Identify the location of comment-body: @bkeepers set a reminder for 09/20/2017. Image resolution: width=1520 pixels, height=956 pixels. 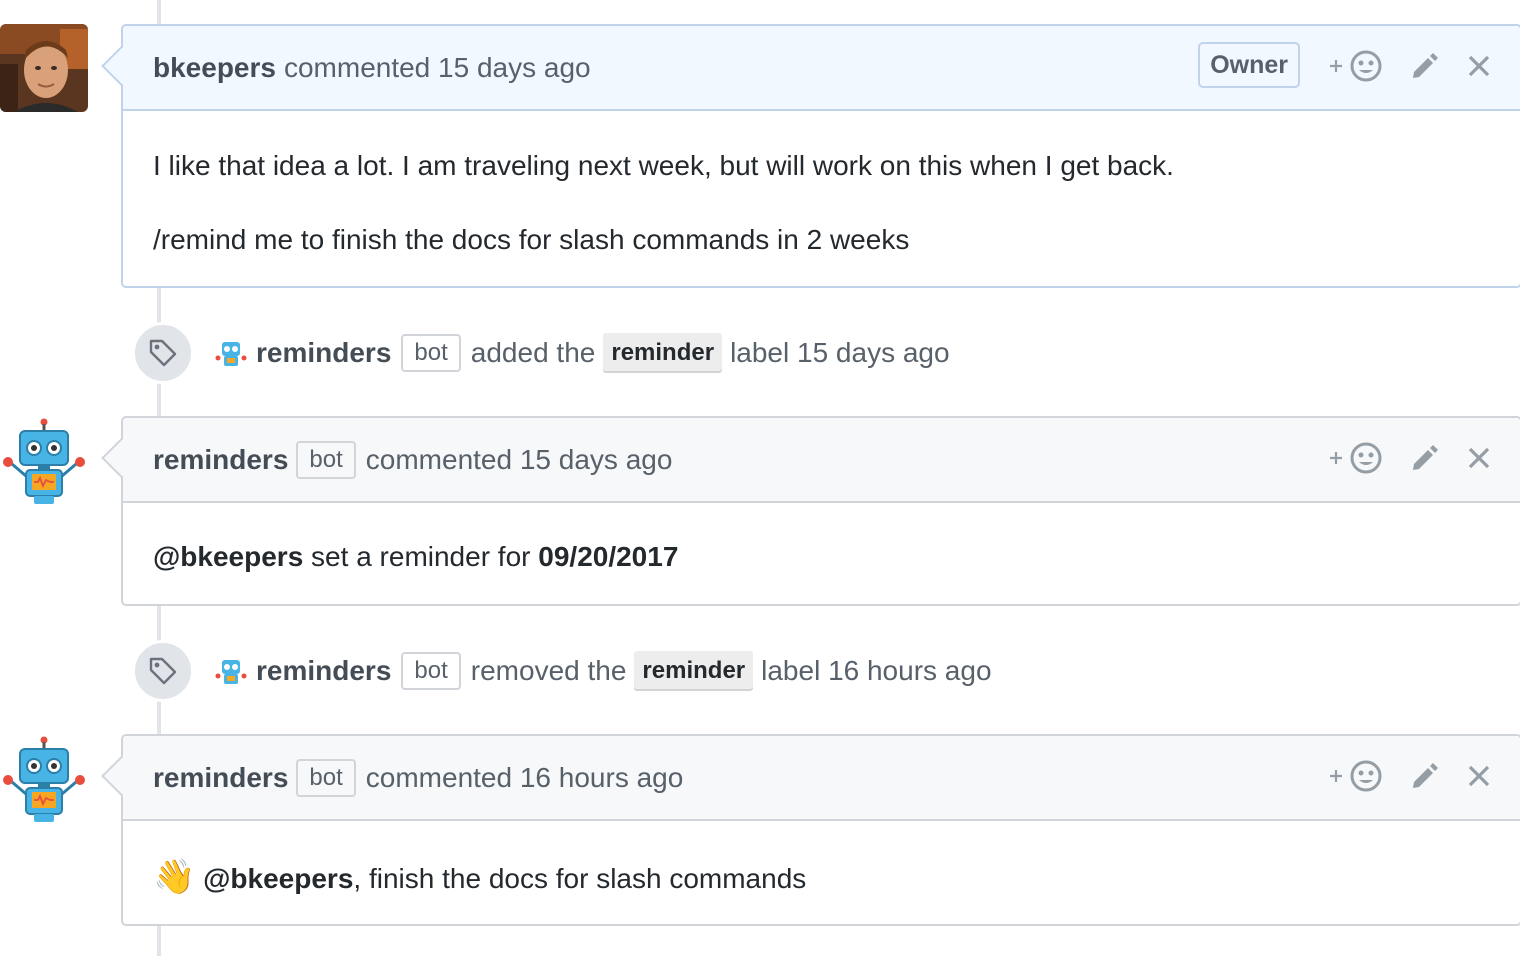
(821, 539).